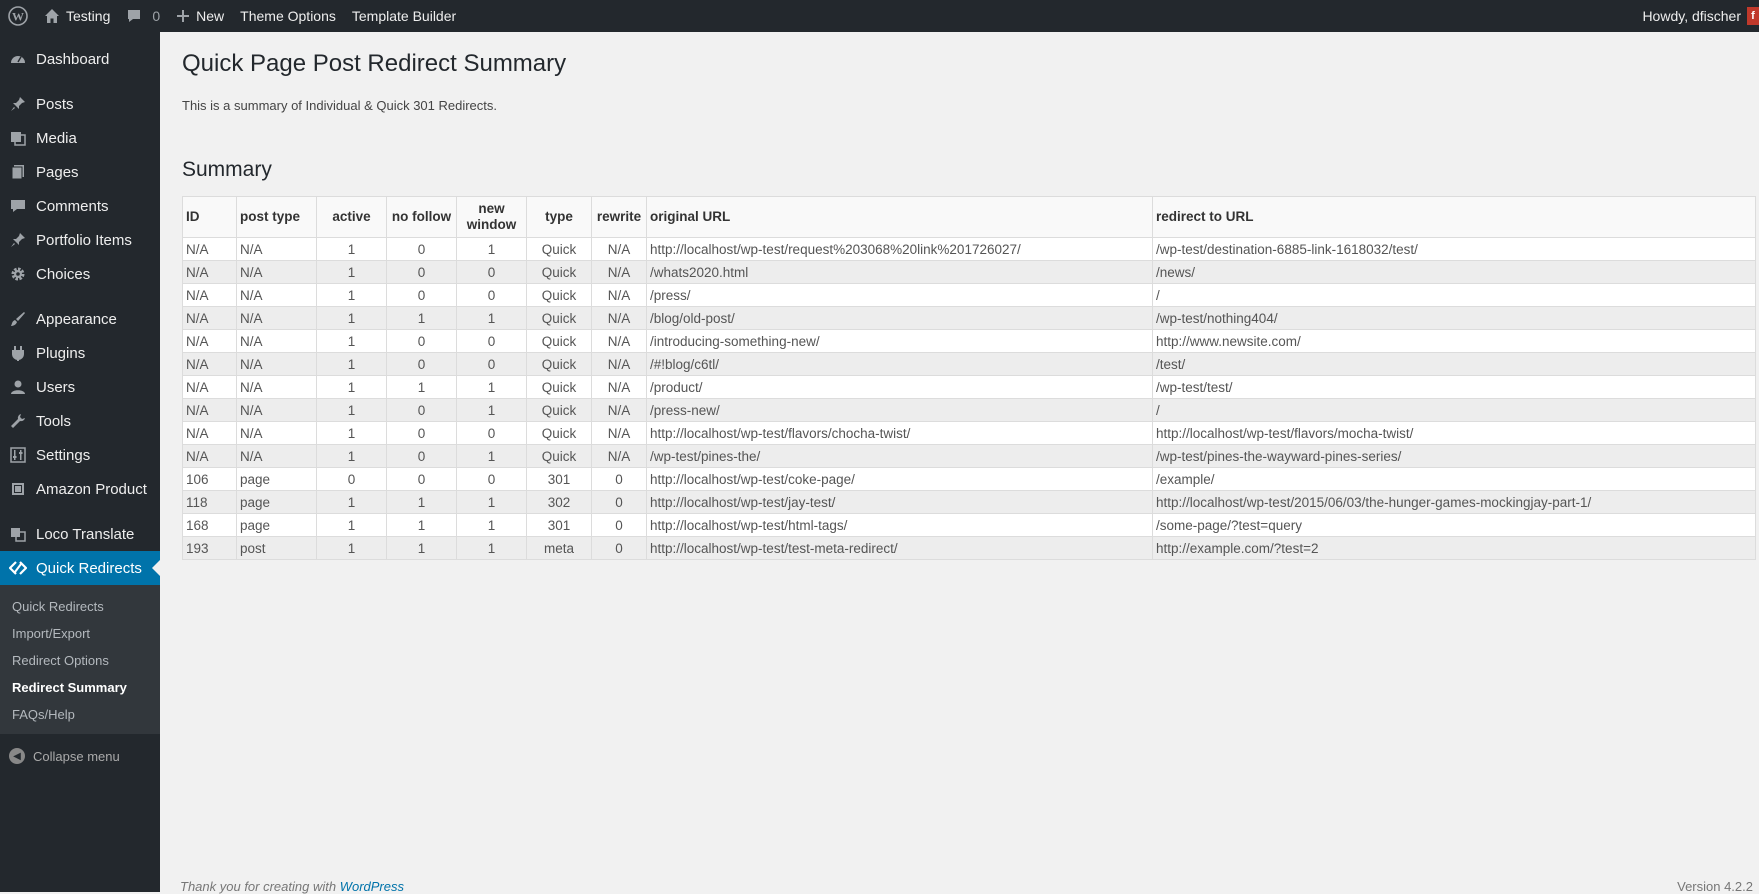  What do you see at coordinates (351, 217) in the screenshot?
I see `column-header-active: active` at bounding box center [351, 217].